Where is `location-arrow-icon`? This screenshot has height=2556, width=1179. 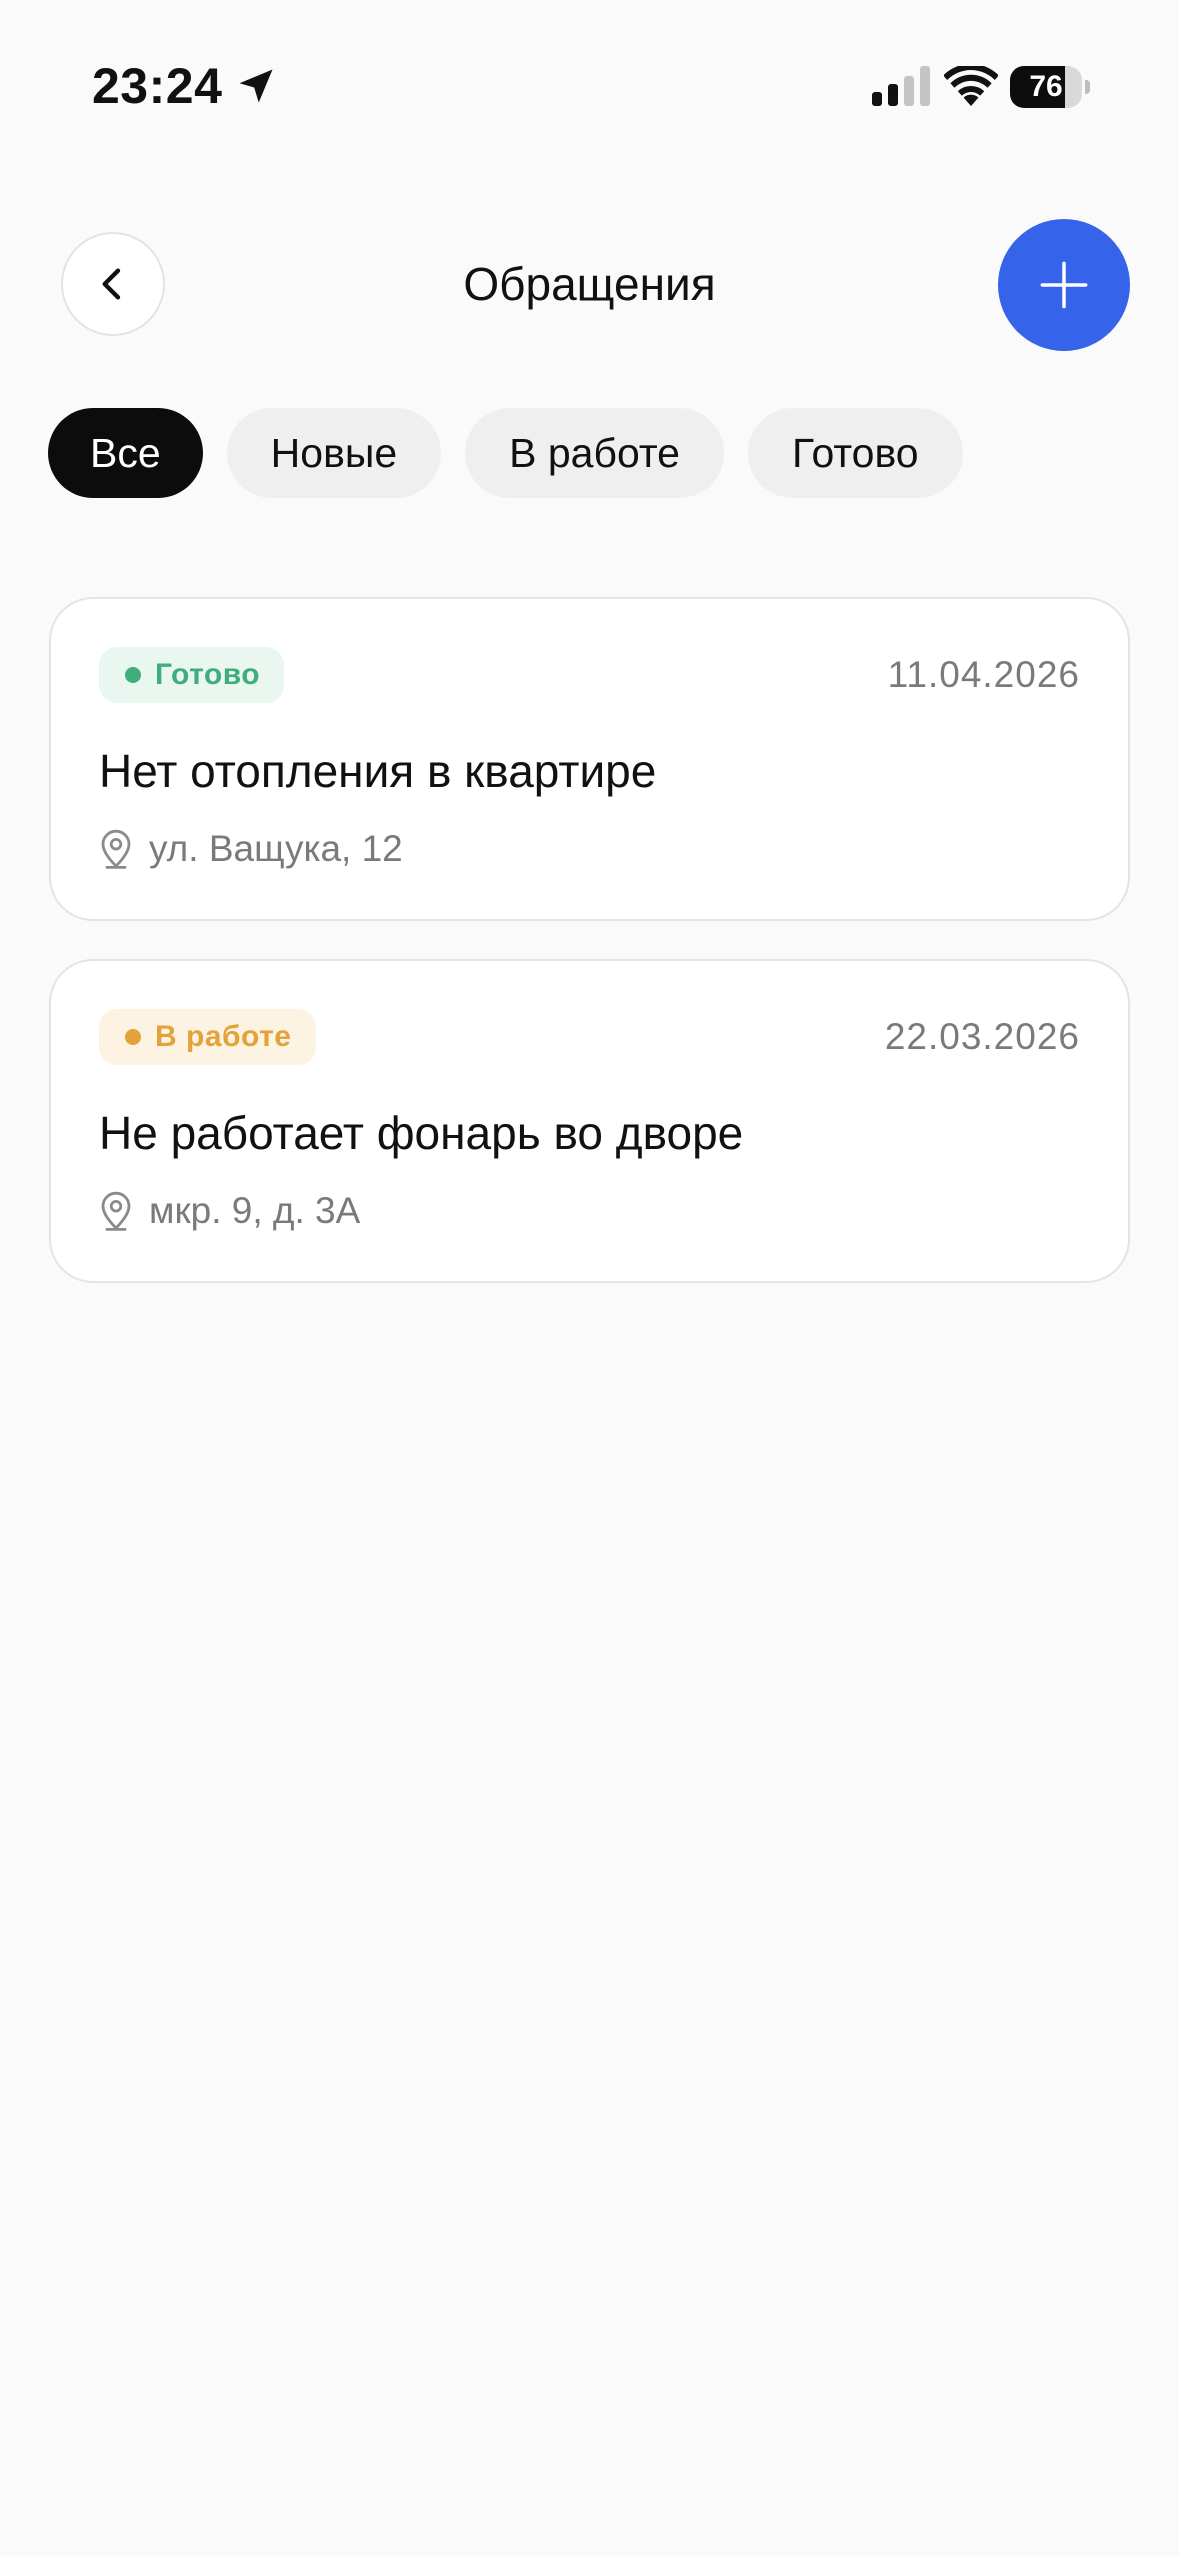 location-arrow-icon is located at coordinates (256, 86).